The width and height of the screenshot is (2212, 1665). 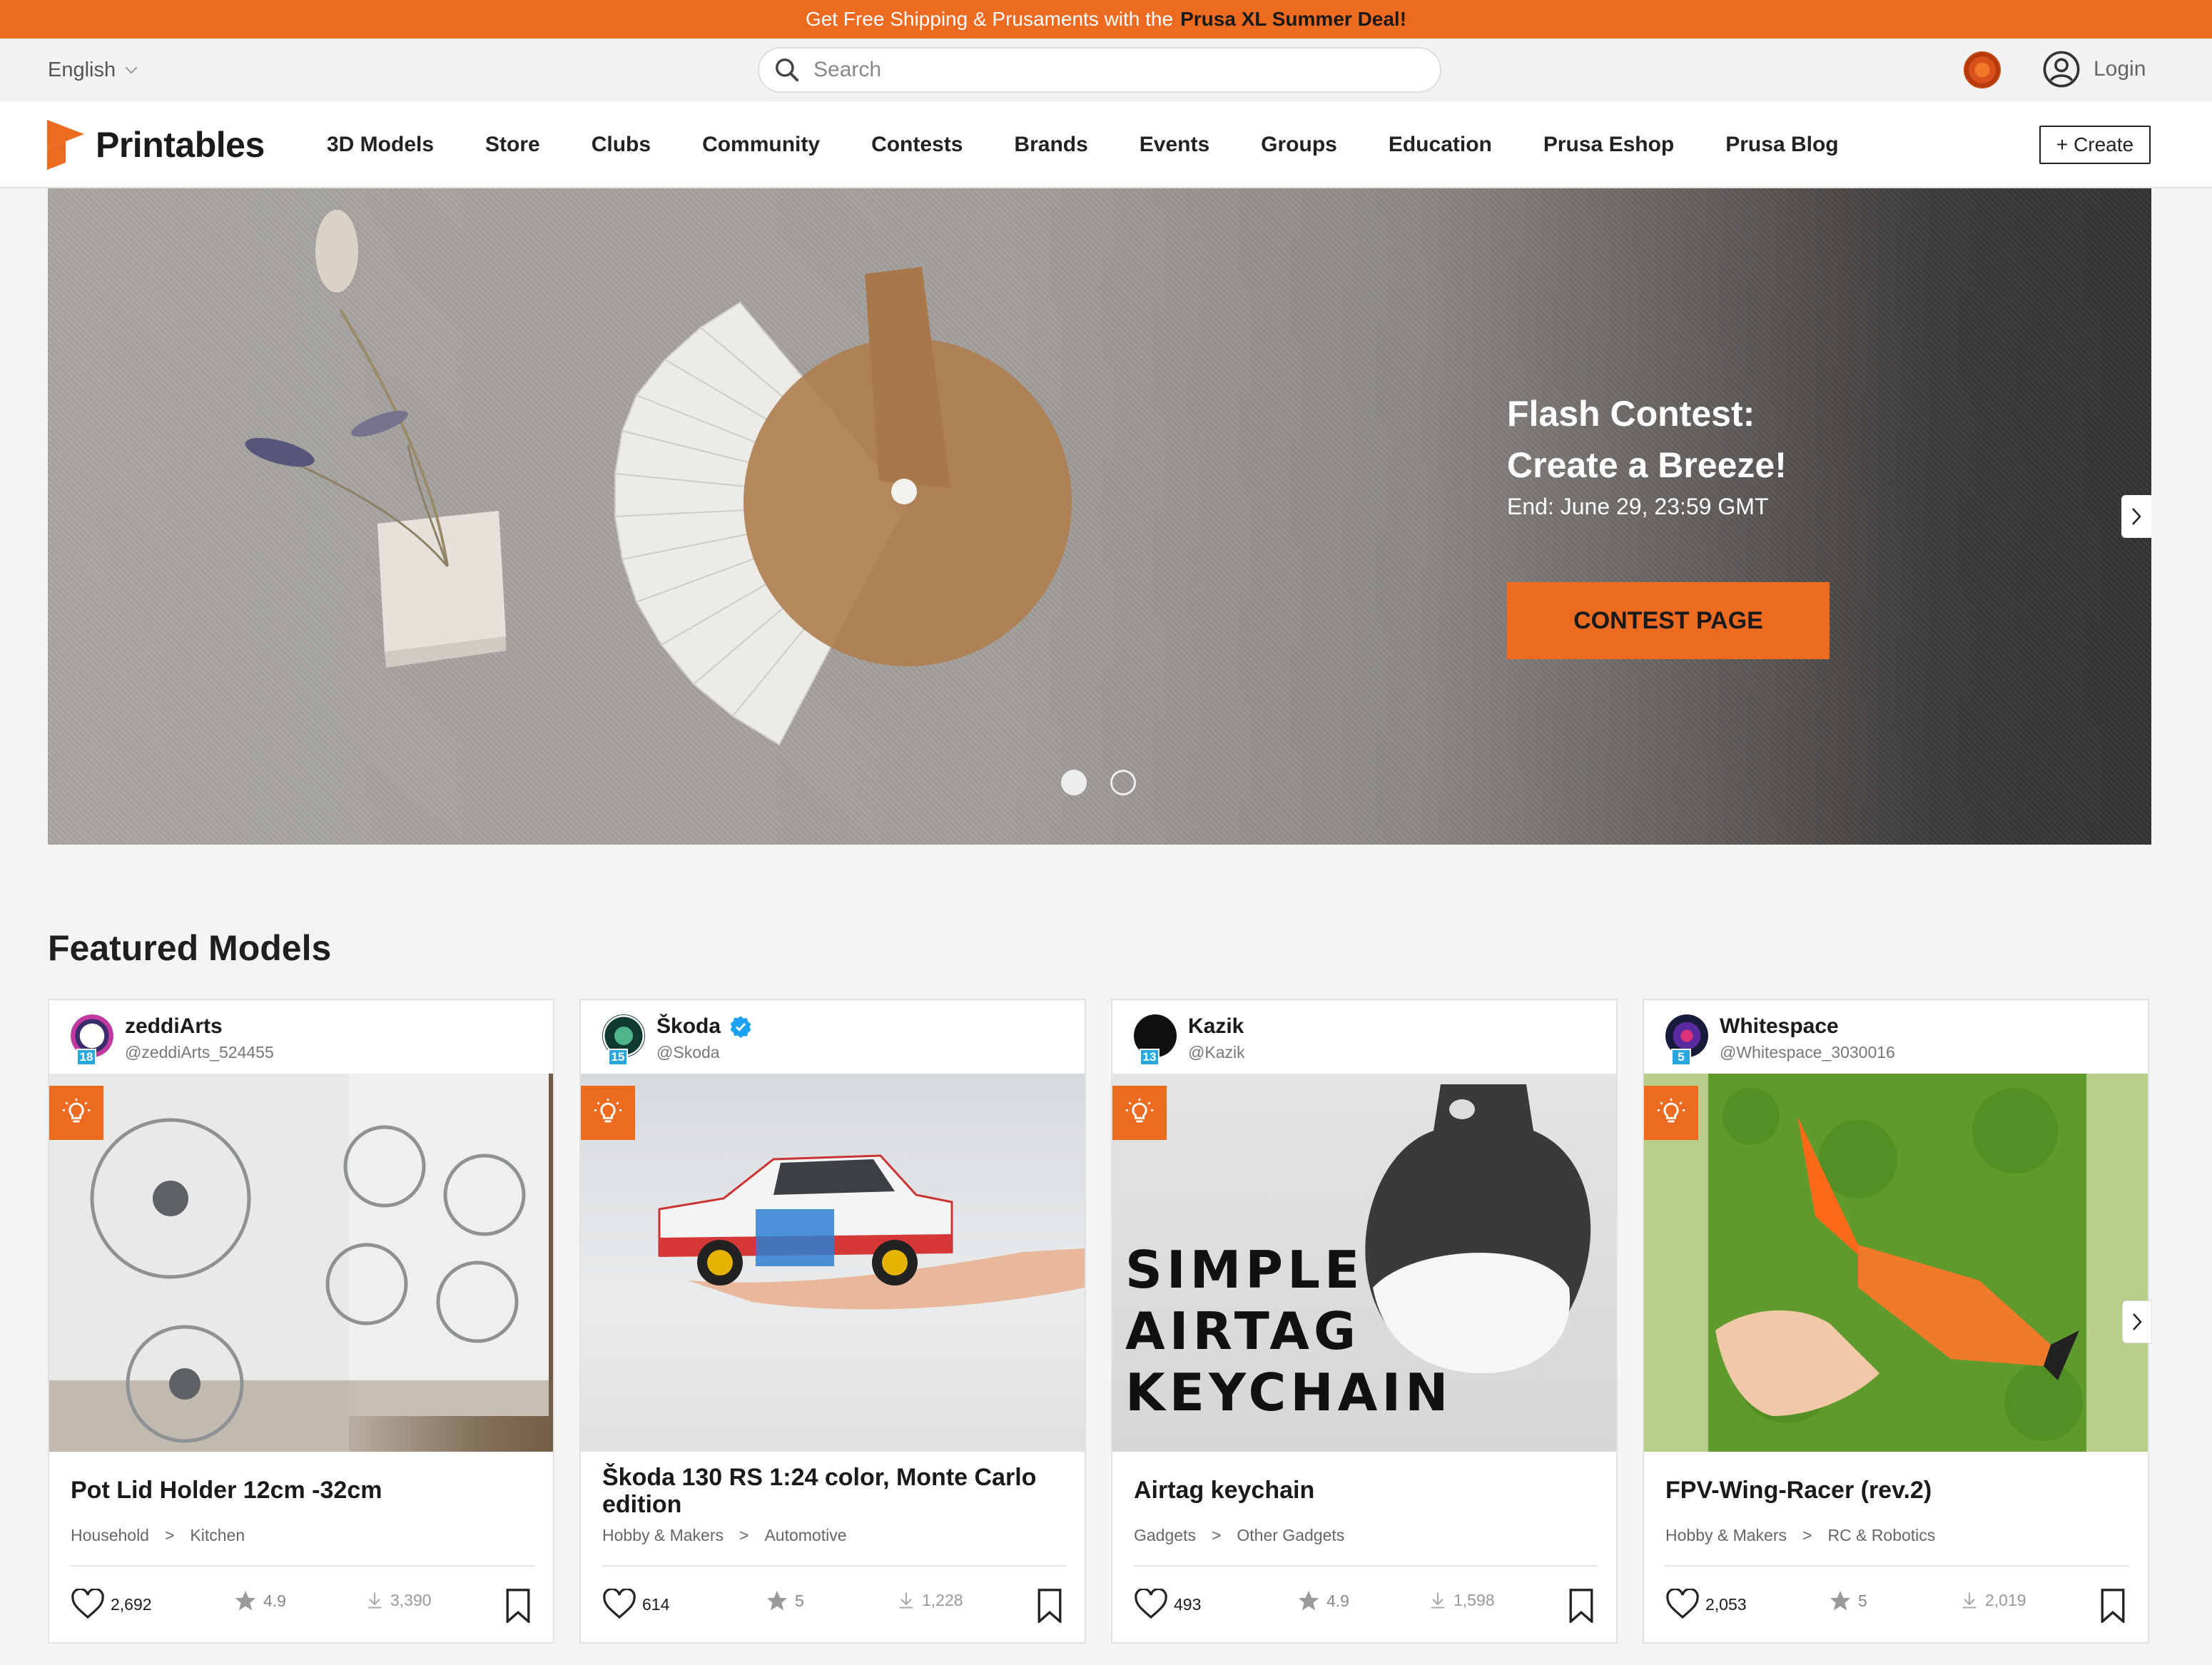 I want to click on model-title: Pot Lid Holder 12cm -32cm, so click(x=302, y=1490).